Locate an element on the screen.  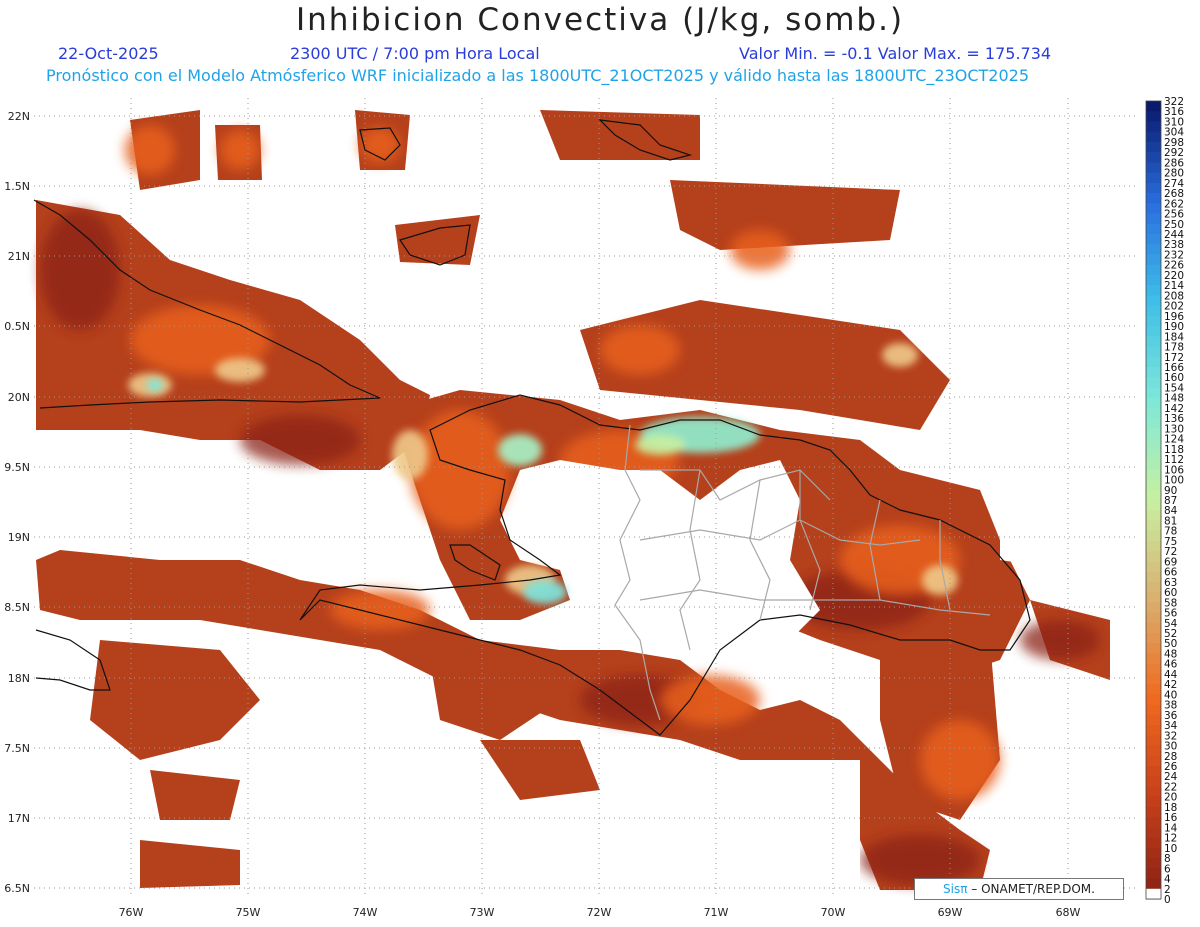
lat-label: 8.5N is located at coordinates (17, 607).